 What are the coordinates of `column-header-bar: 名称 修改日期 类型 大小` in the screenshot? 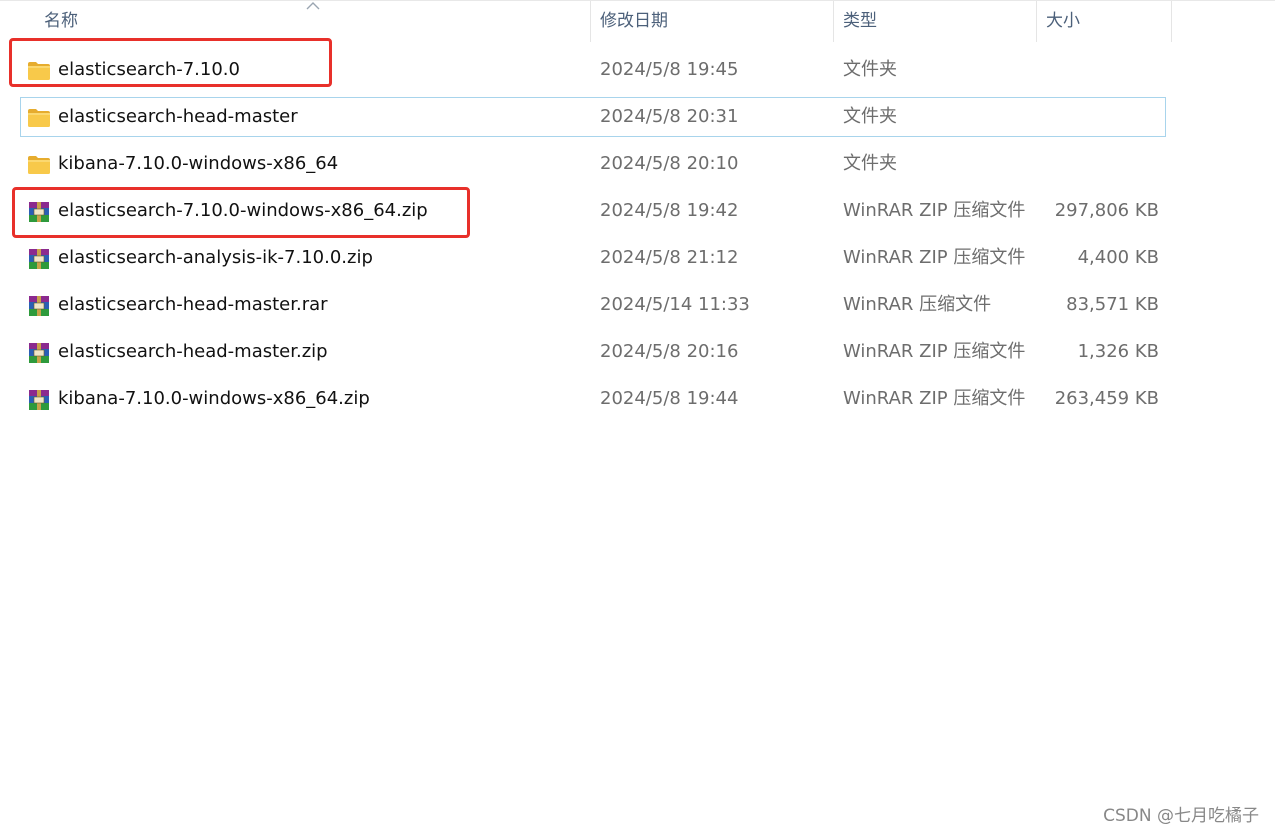 It's located at (637, 21).